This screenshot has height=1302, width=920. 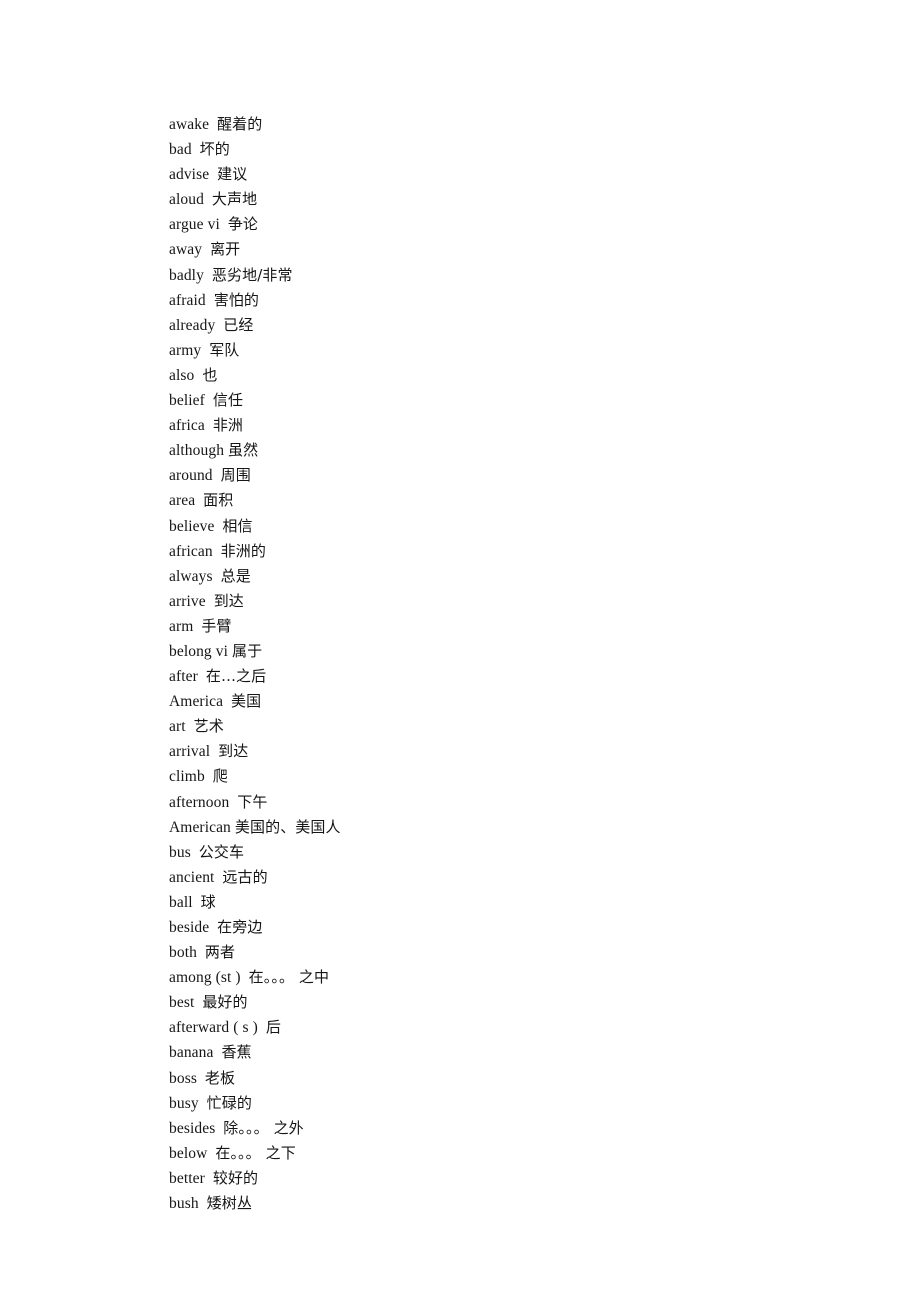 I want to click on entry-gloss: 两者, so click(x=220, y=952).